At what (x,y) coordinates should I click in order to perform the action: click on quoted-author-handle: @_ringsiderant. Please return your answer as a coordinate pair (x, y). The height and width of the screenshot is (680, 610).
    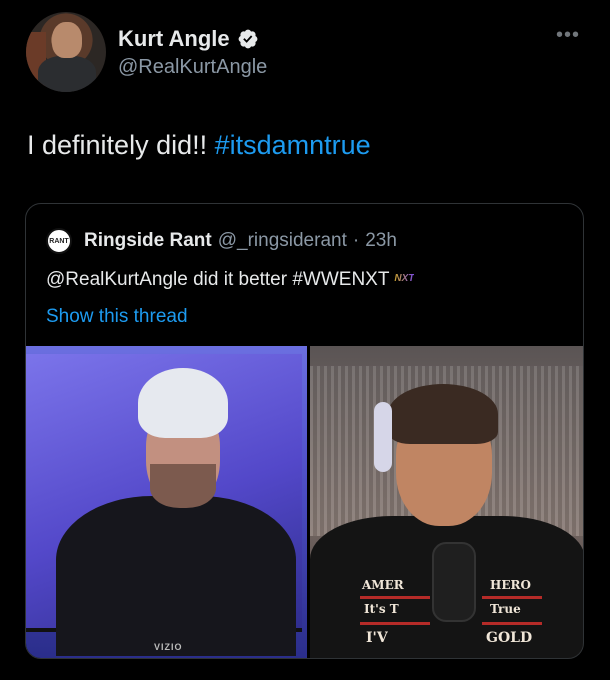
    Looking at the image, I should click on (282, 241).